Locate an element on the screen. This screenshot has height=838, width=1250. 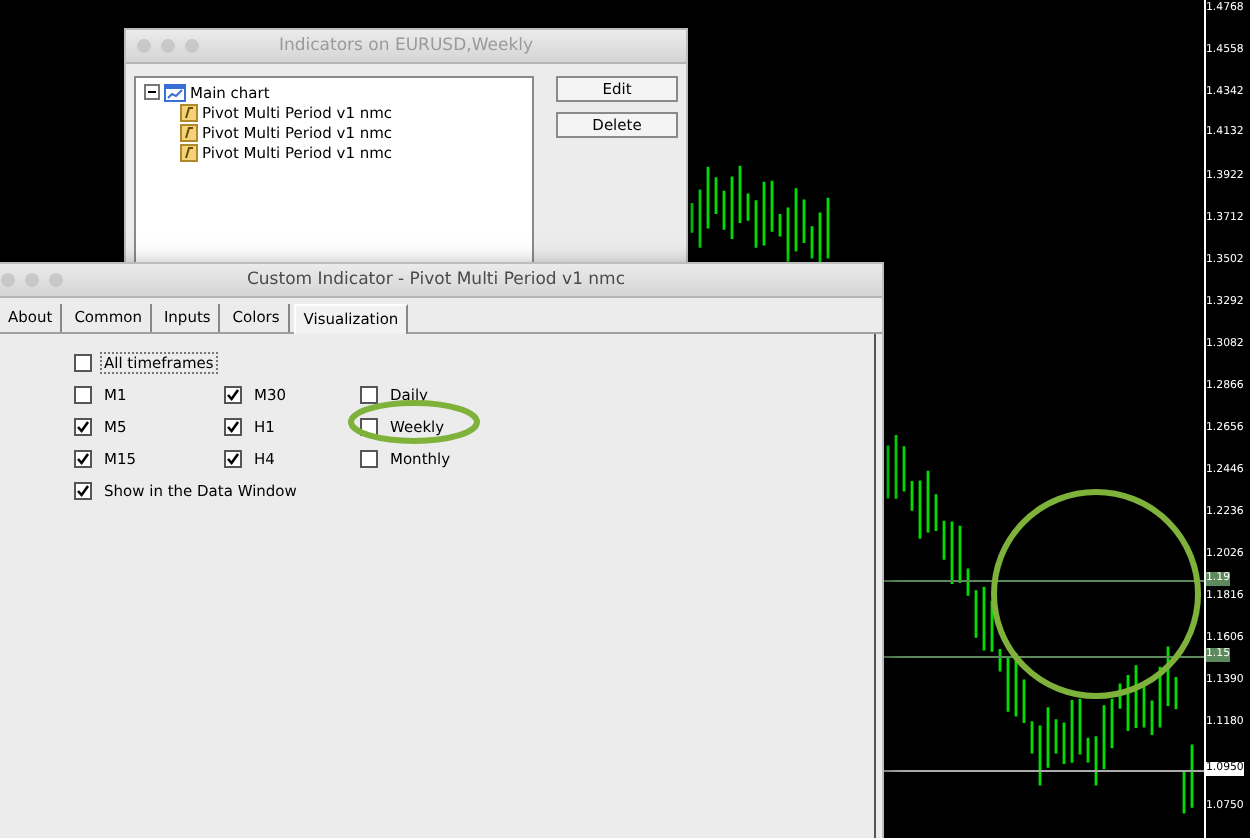
chart-window-icon is located at coordinates (175, 92).